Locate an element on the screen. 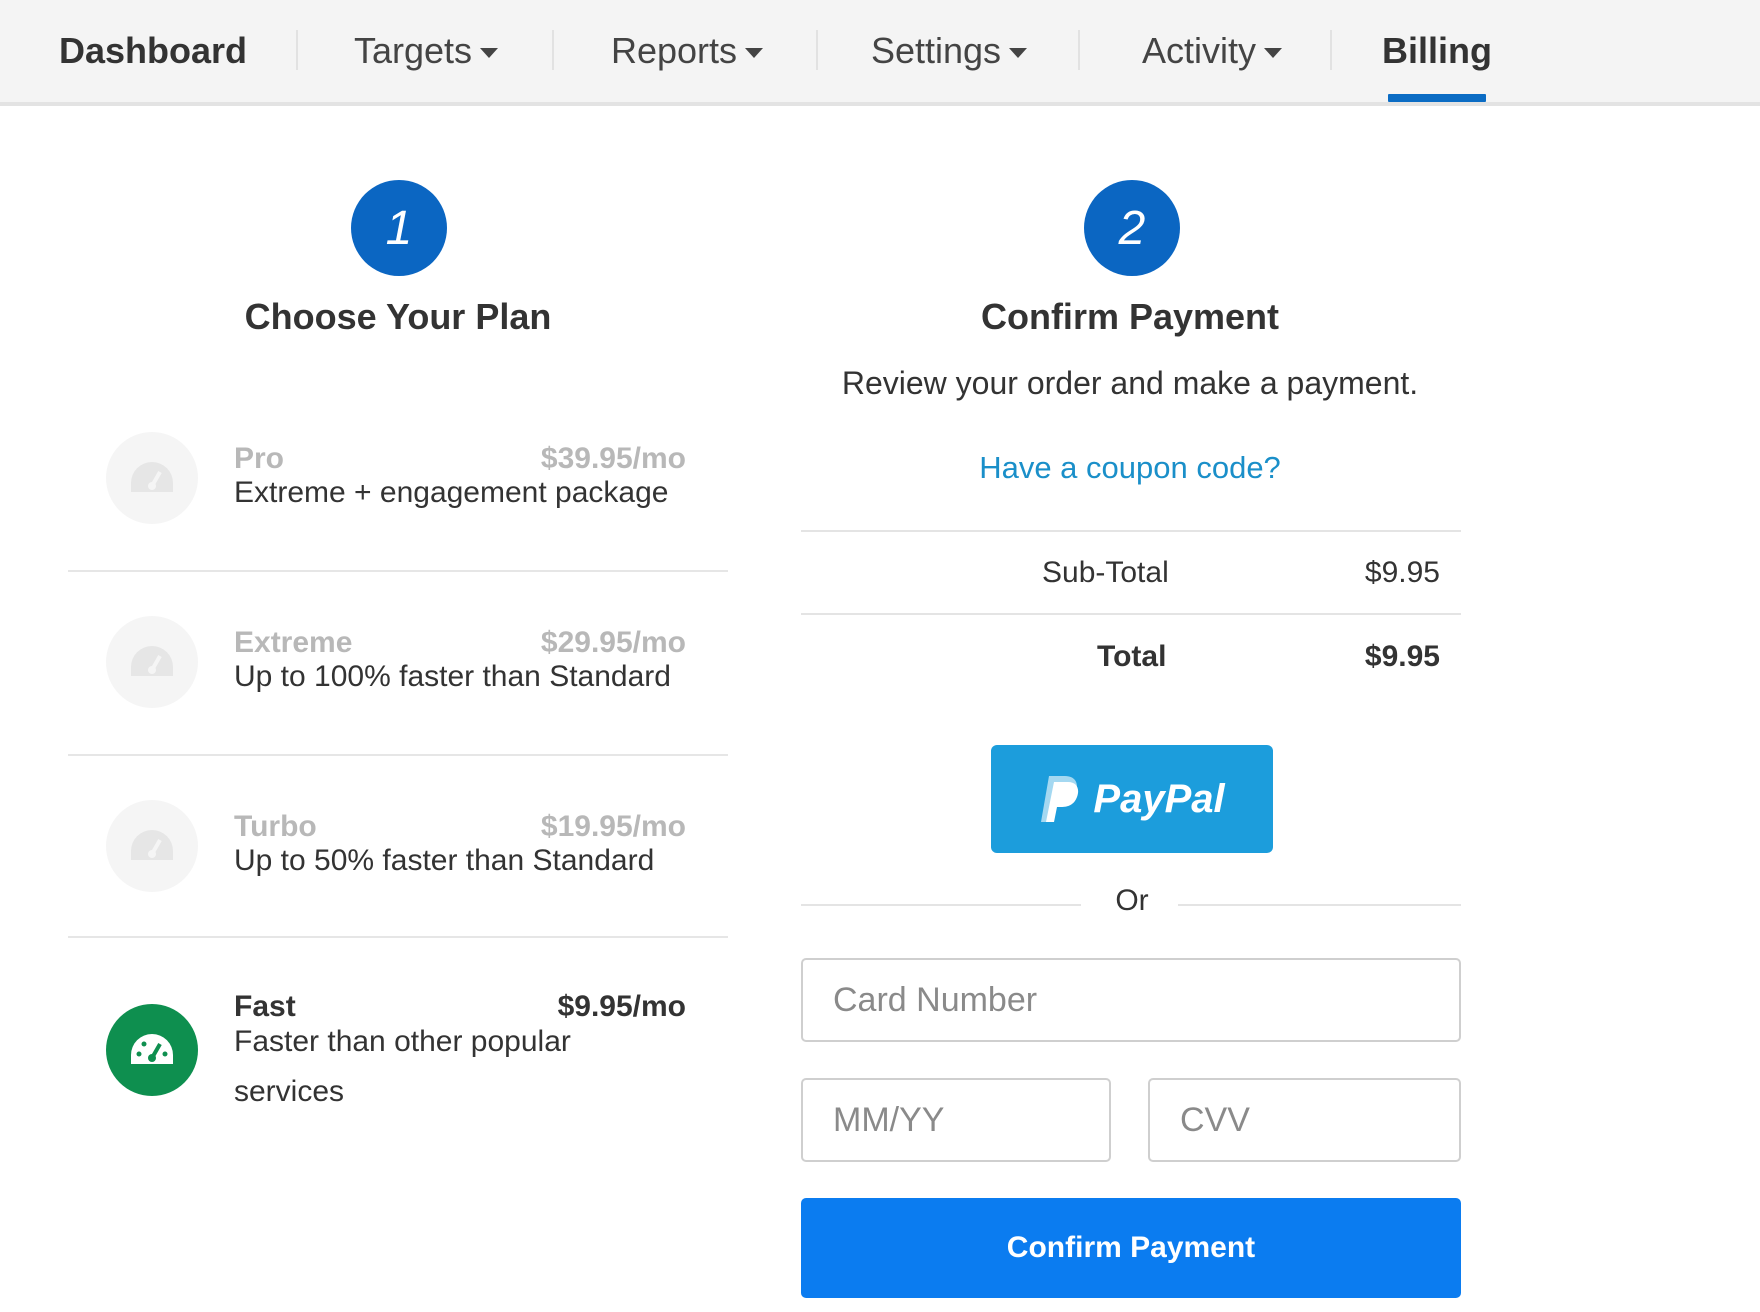 This screenshot has height=1312, width=1760. confirm-payment-button: Confirm Payment is located at coordinates (1131, 1248).